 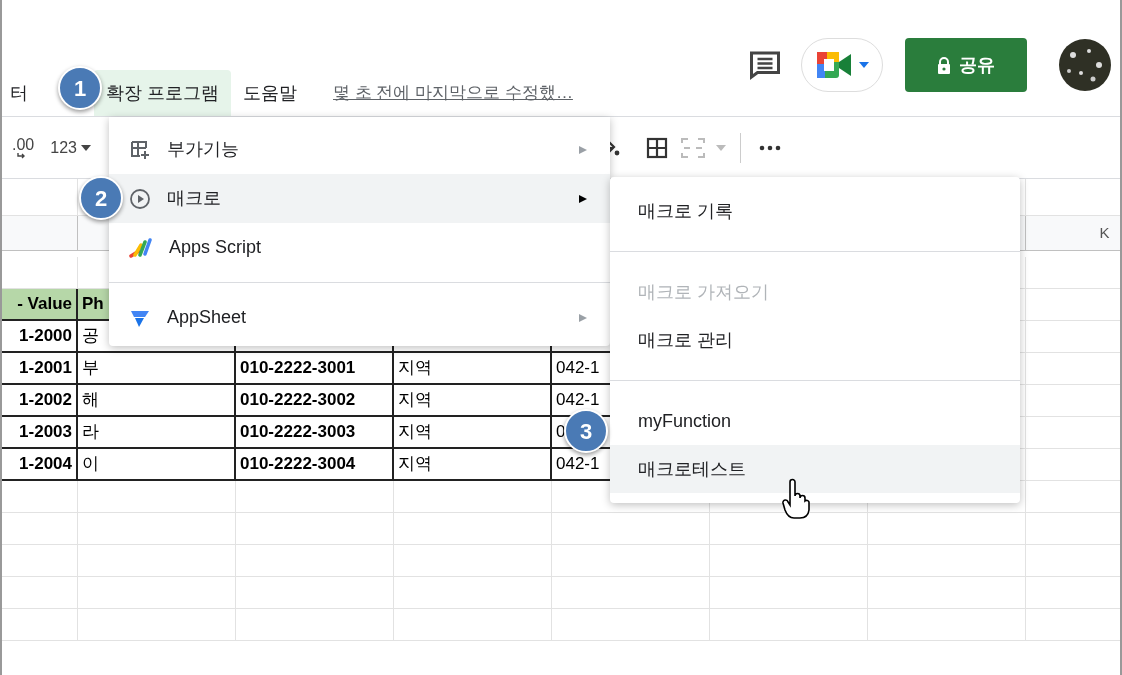 I want to click on submenu-item: 매크로테스트, so click(x=815, y=469).